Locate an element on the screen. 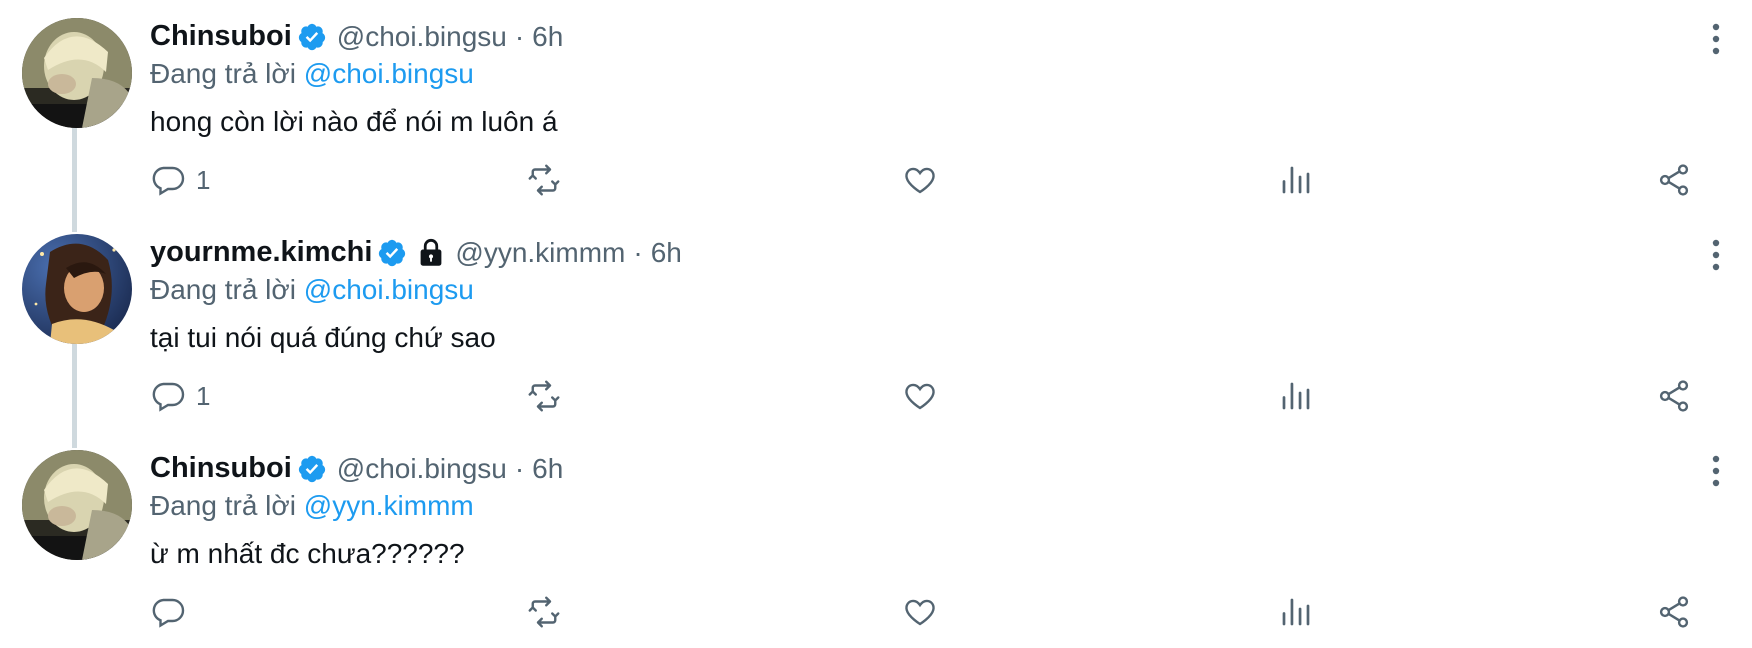  replying-to: Đang trả lời @yyn.kimmm is located at coordinates (312, 506).